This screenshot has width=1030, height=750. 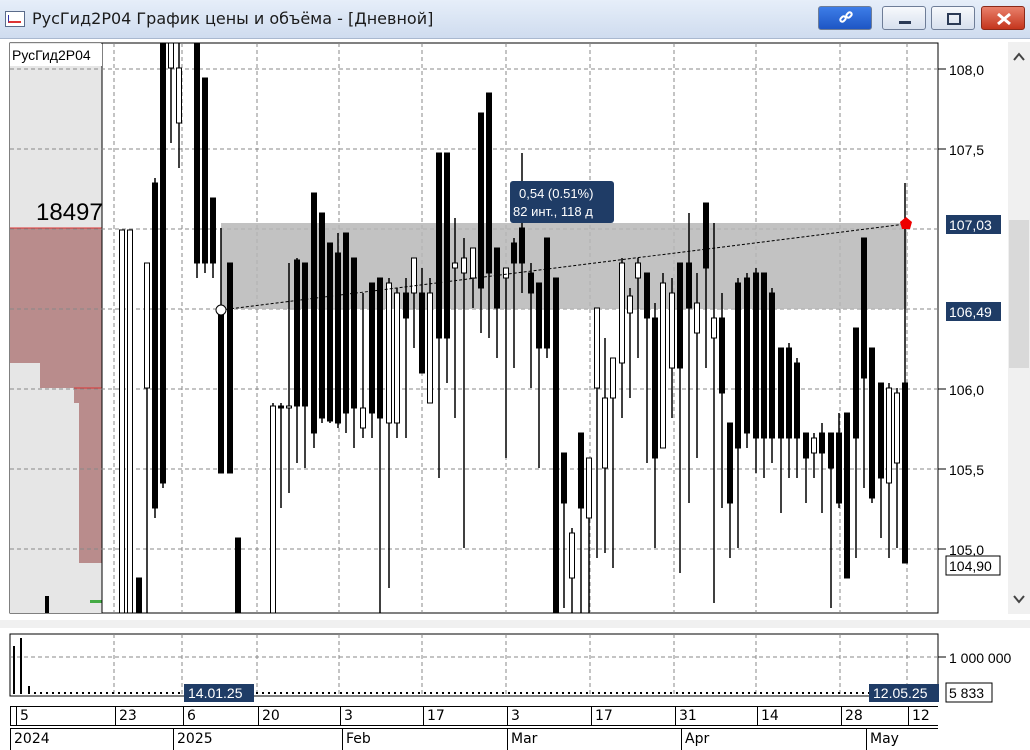 I want to click on day-tick: 5, so click(x=22, y=716).